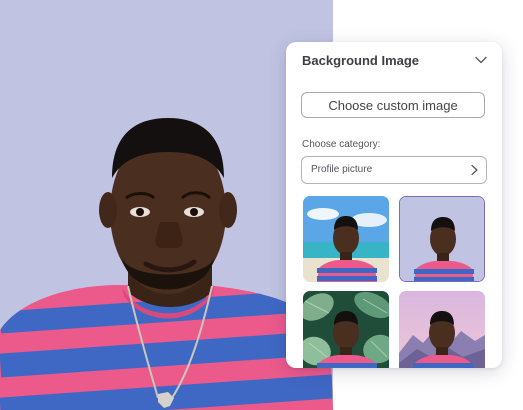 This screenshot has width=523, height=410. Describe the element at coordinates (394, 170) in the screenshot. I see `category-select: Profile picture` at that location.